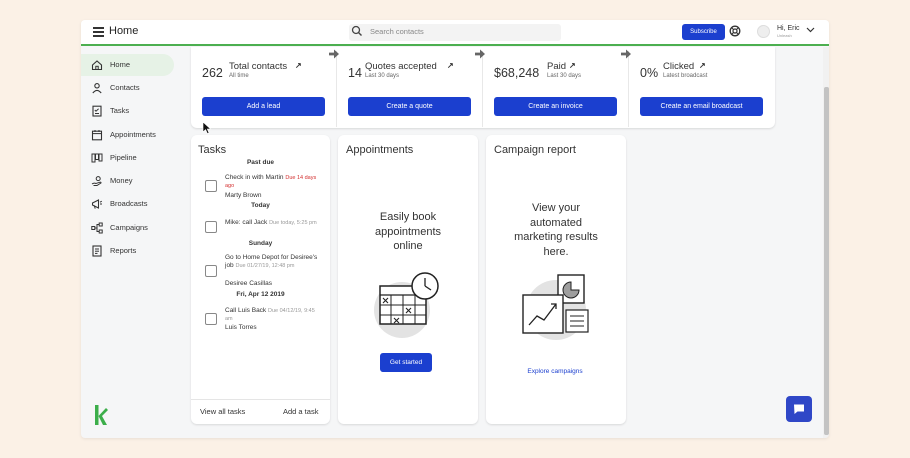 This screenshot has height=458, width=910. Describe the element at coordinates (406, 362) in the screenshot. I see `get-started-button: Get started` at that location.